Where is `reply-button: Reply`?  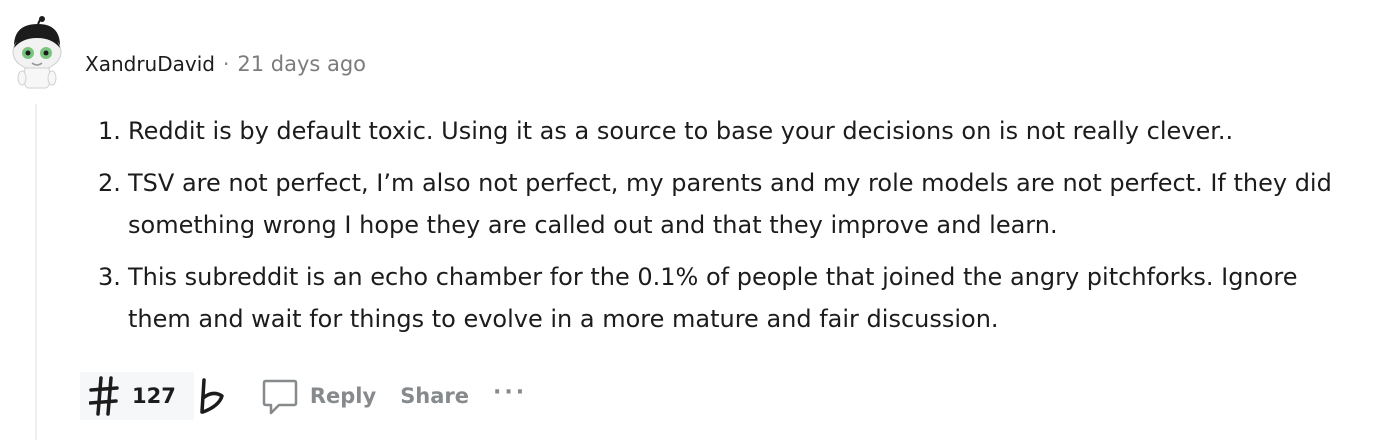 reply-button: Reply is located at coordinates (318, 396).